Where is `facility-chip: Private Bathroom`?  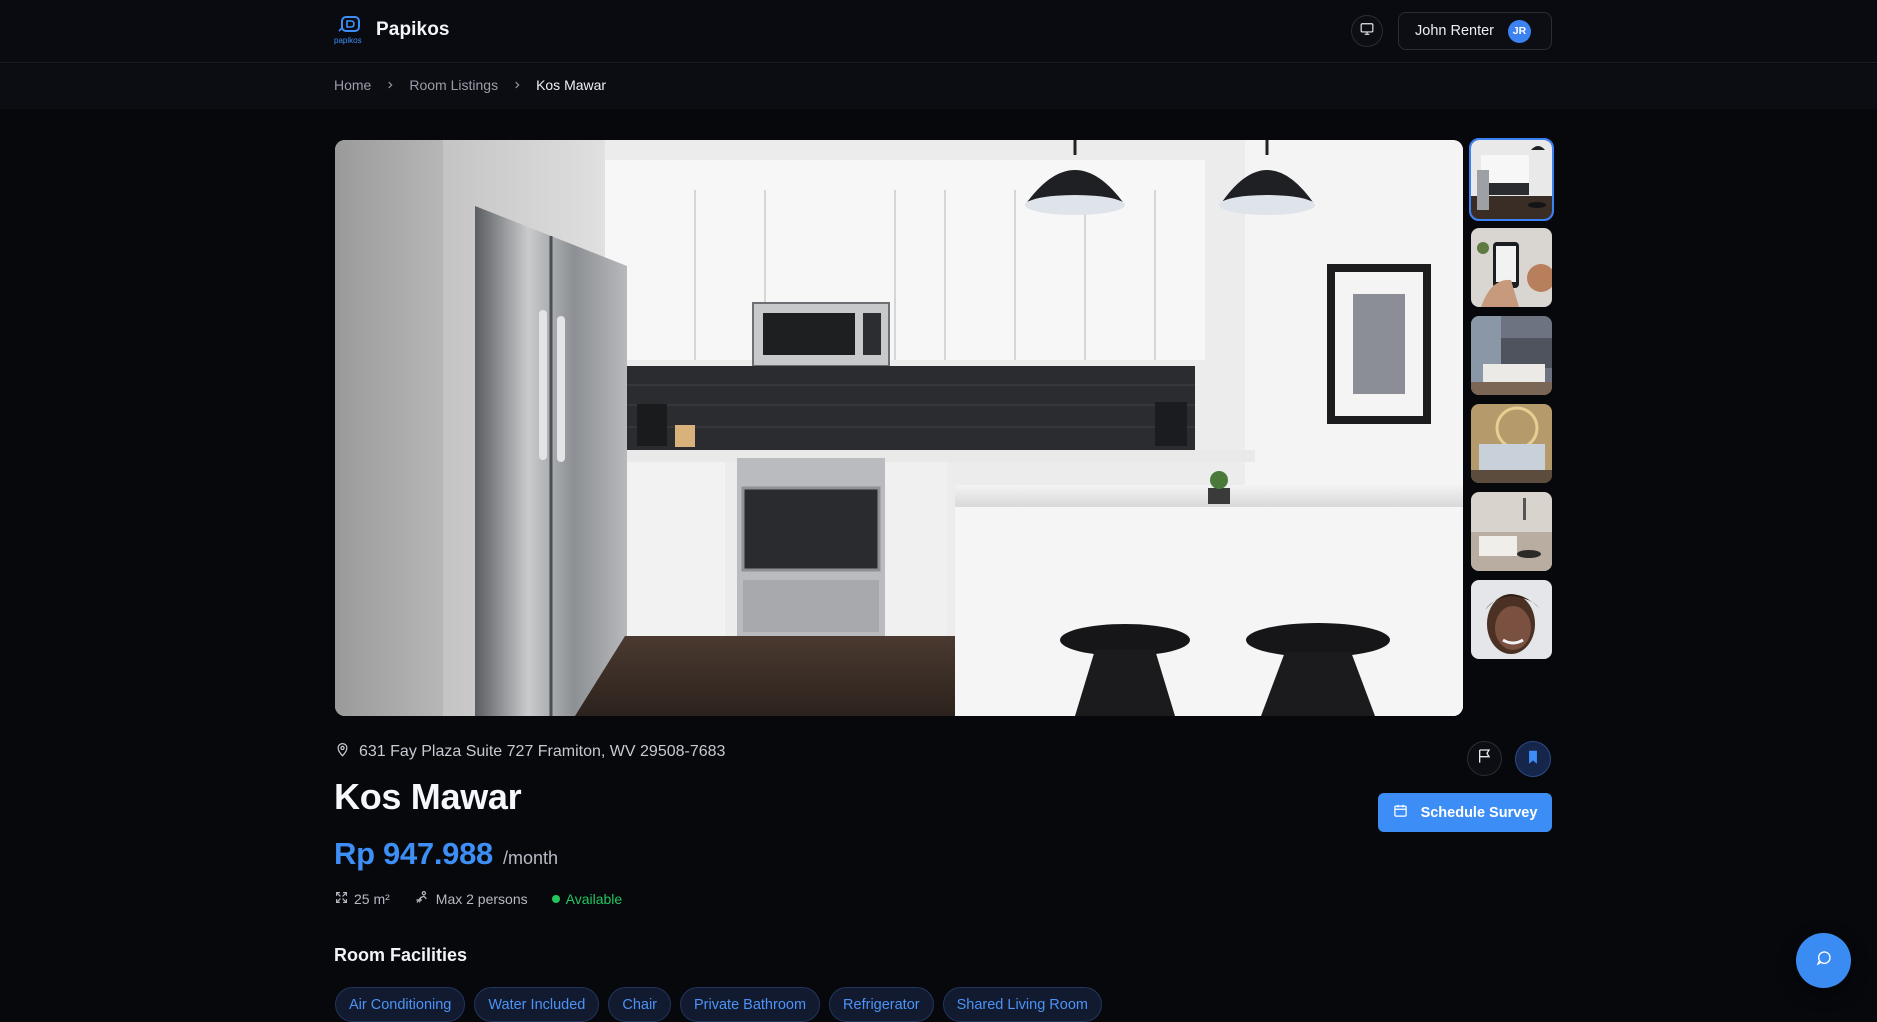
facility-chip: Private Bathroom is located at coordinates (750, 1004).